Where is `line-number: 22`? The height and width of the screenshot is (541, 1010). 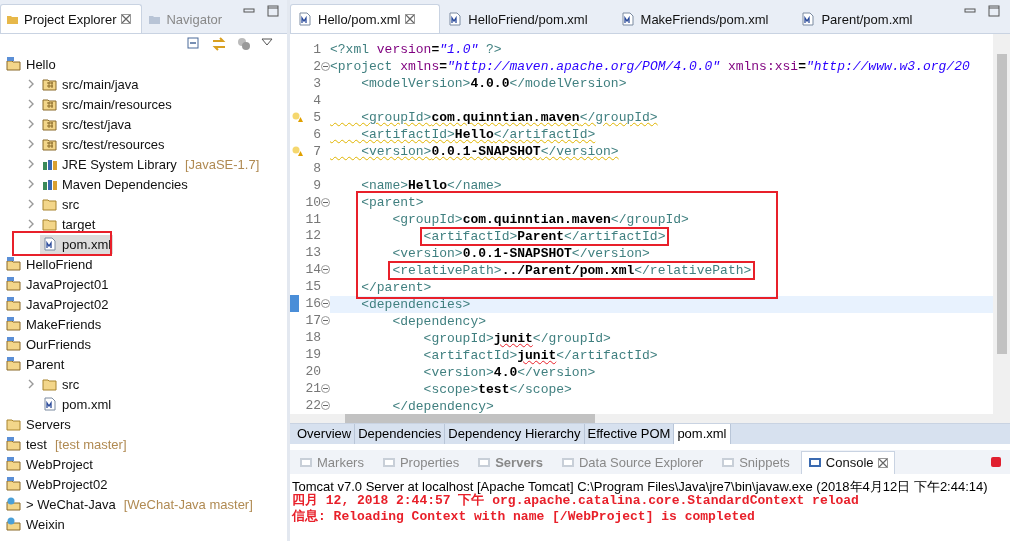
line-number: 22 is located at coordinates (313, 405).